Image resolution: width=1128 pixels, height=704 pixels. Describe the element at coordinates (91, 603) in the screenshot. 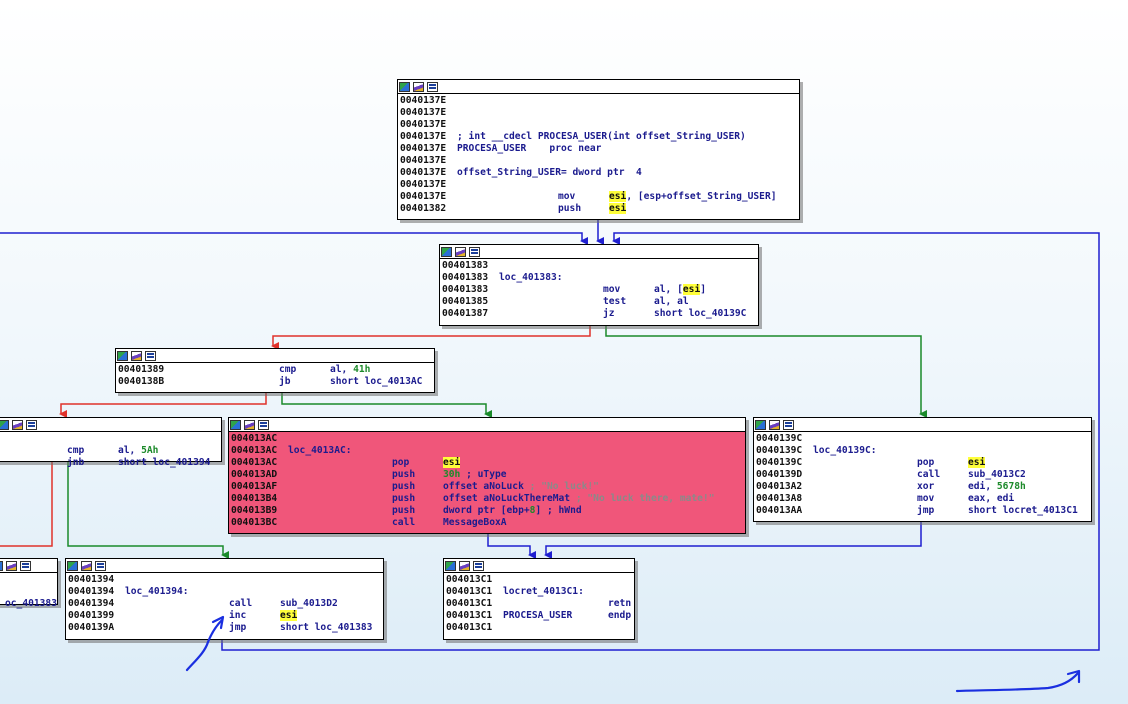

I see `address: 00401394` at that location.